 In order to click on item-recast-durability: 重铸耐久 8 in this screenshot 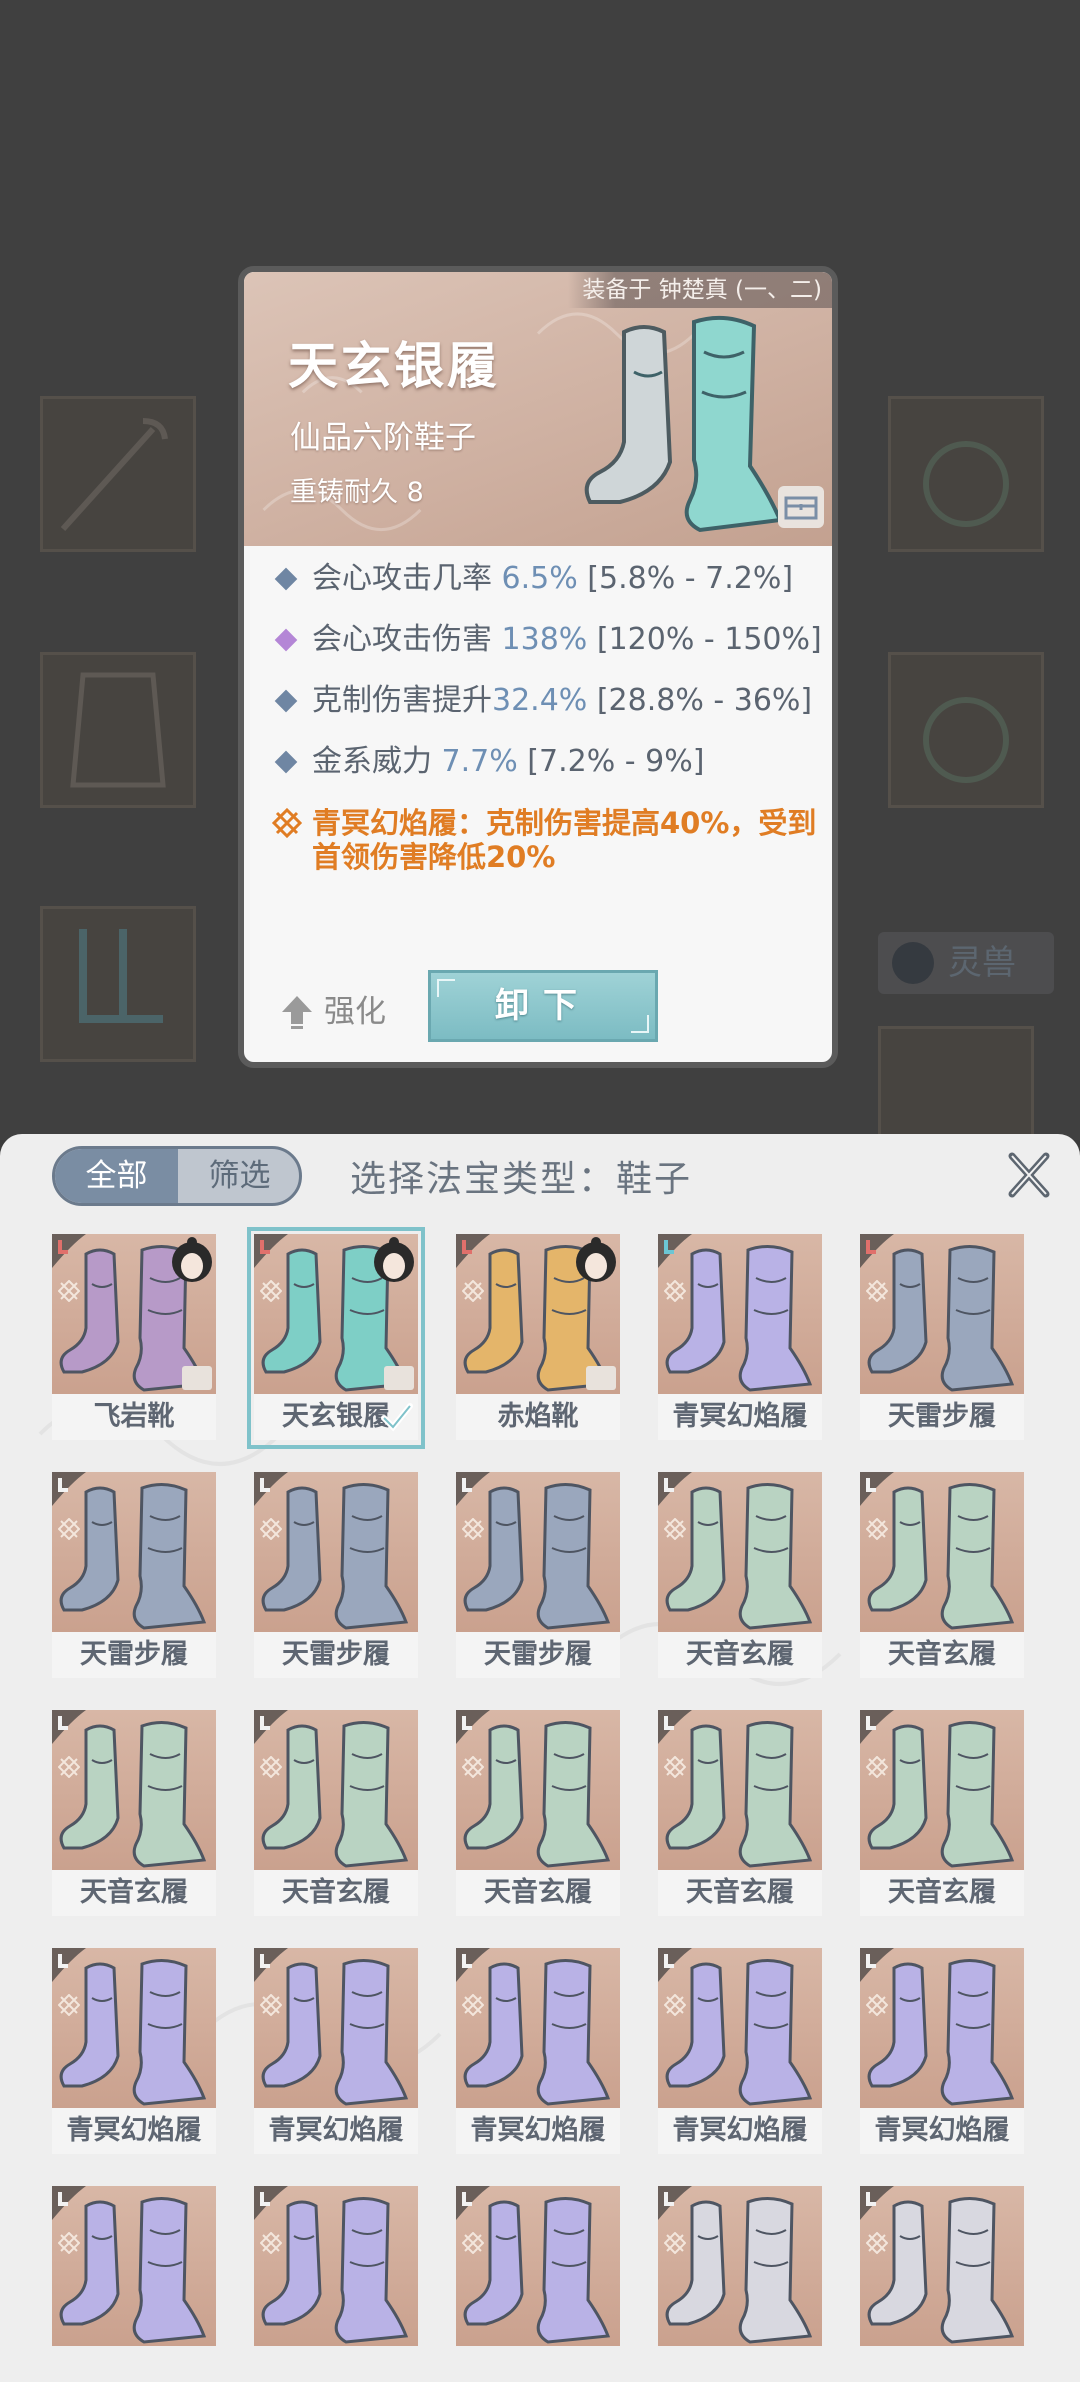, I will do `click(357, 492)`.